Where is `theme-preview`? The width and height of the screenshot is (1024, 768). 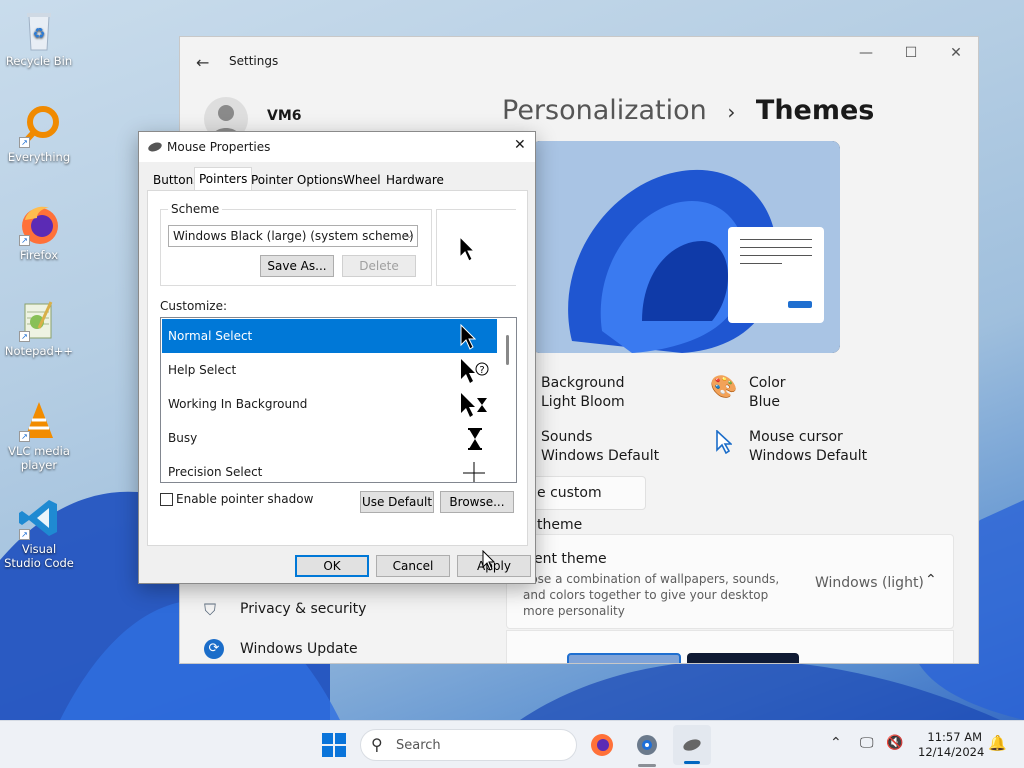 theme-preview is located at coordinates (686, 247).